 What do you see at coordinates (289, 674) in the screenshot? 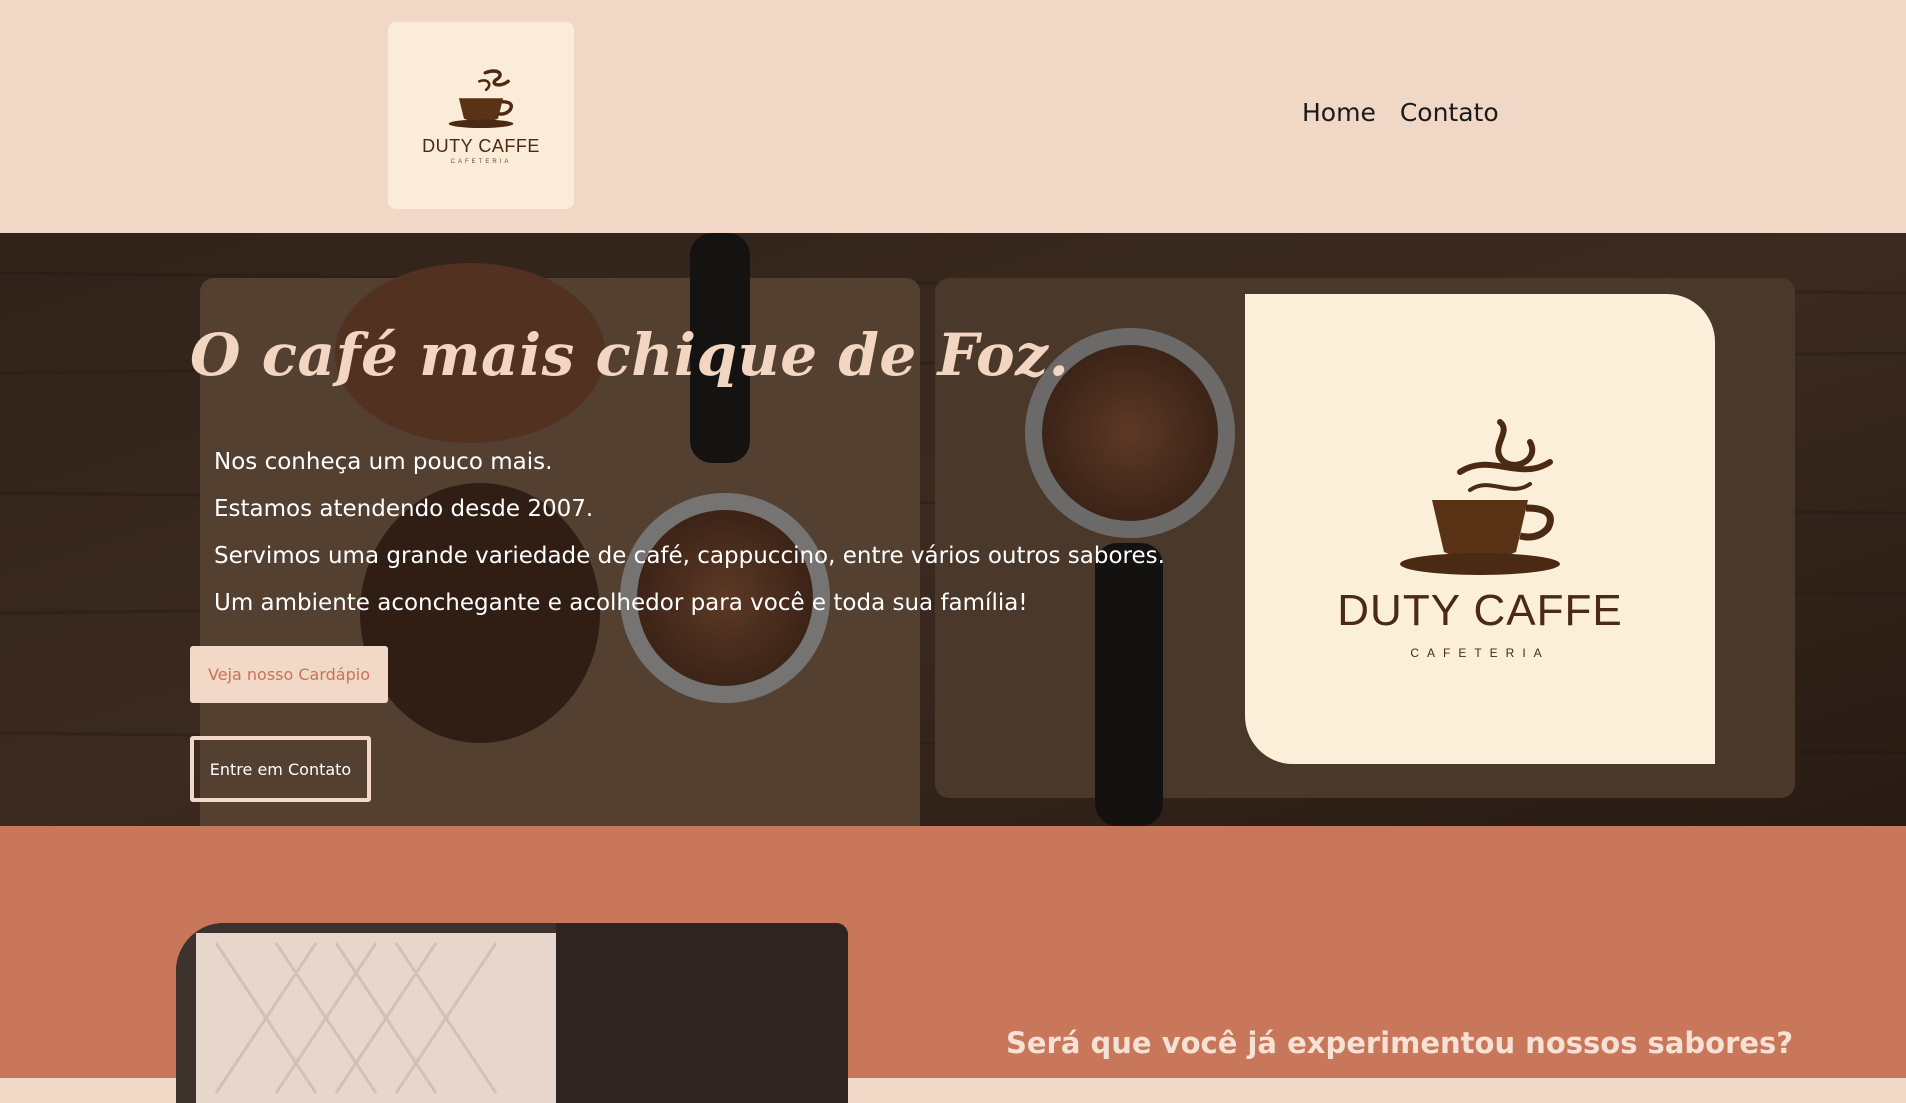
I see `menu-button: Veja nosso Cardápio` at bounding box center [289, 674].